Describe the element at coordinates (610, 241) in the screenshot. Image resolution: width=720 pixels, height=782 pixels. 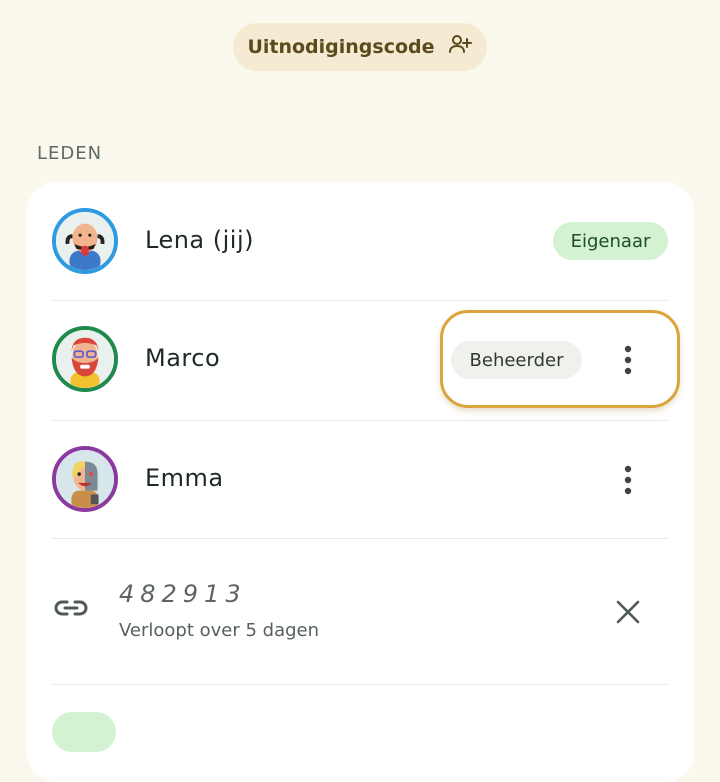
I see `role-badge-owner: Eigenaar` at that location.